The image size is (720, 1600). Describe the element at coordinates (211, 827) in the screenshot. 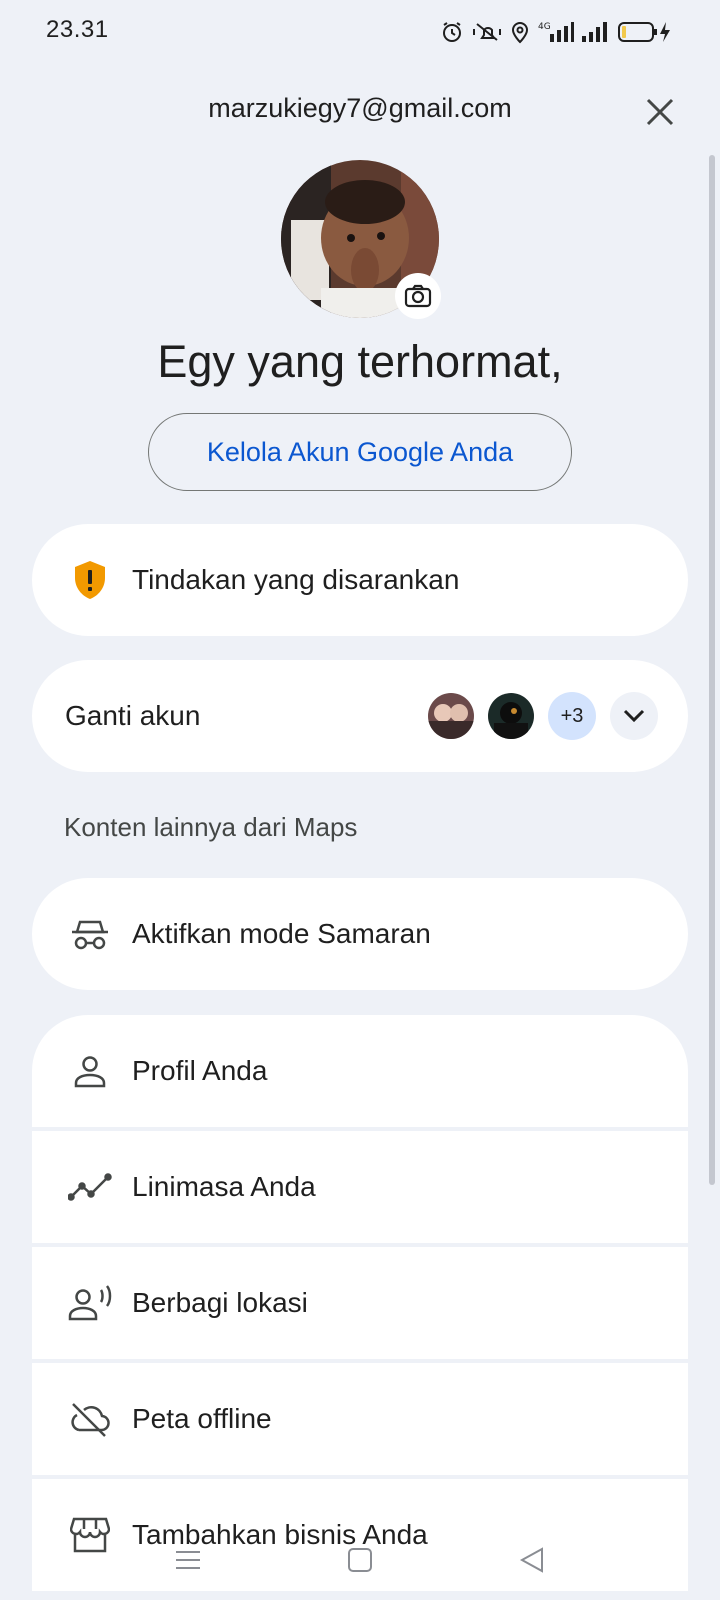

I see `section-label: Konten lainnya dari Maps` at that location.